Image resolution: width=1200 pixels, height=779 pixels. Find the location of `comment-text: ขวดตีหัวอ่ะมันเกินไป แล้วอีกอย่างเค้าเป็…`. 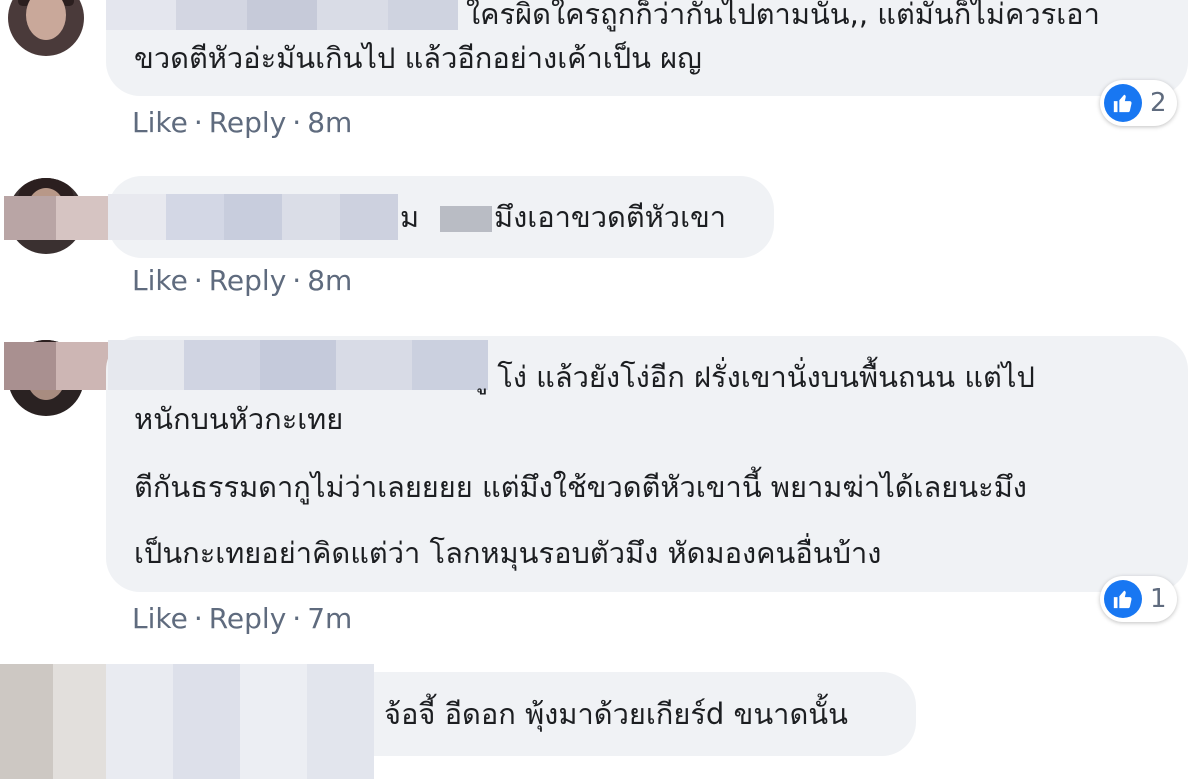

comment-text: ขวดตีหัวอ่ะมันเกินไป แล้วอีกอย่างเค้าเป็… is located at coordinates (418, 58).